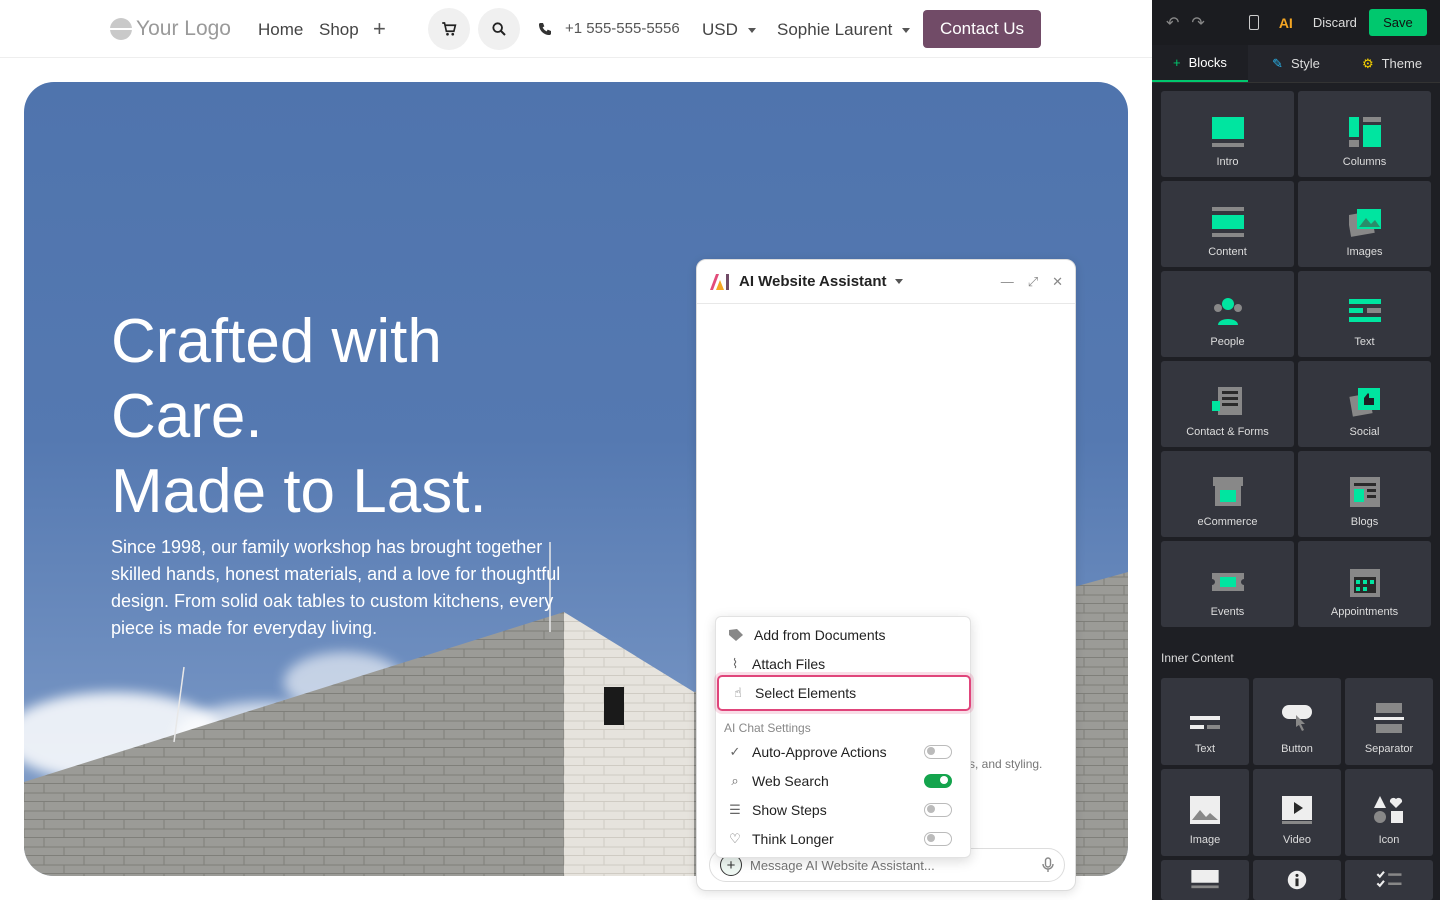 This screenshot has width=1440, height=900. I want to click on search-button, so click(499, 29).